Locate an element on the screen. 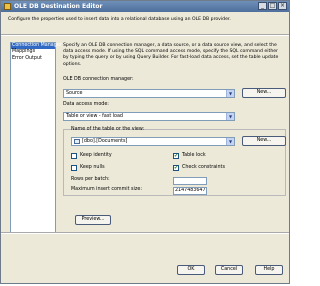  ok-label: OK is located at coordinates (191, 269).